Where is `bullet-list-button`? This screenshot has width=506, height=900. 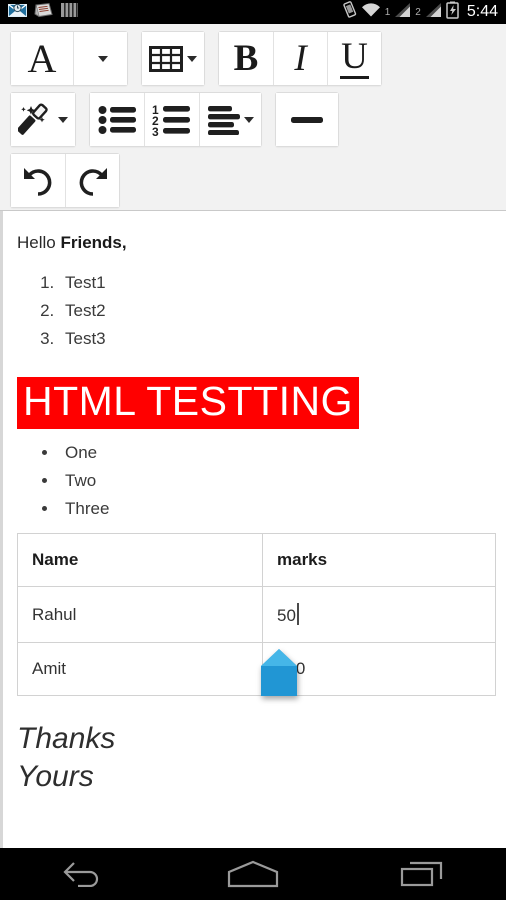
bullet-list-button is located at coordinates (117, 119).